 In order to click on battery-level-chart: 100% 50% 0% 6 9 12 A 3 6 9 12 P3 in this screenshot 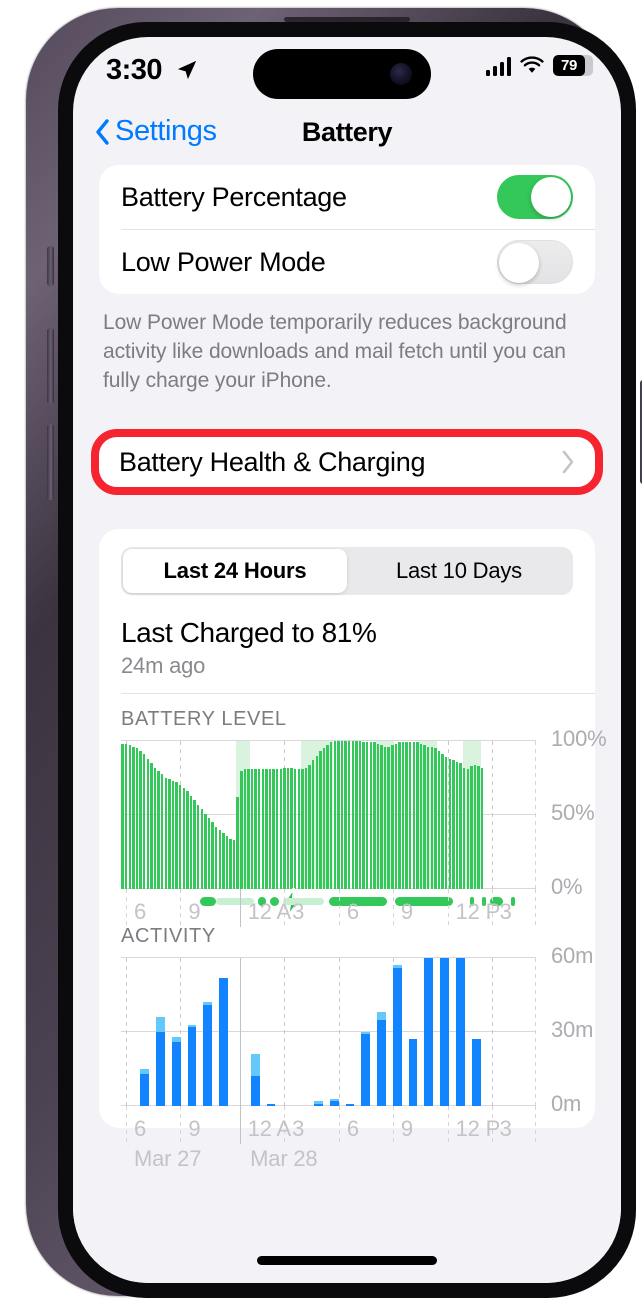, I will do `click(353, 826)`.